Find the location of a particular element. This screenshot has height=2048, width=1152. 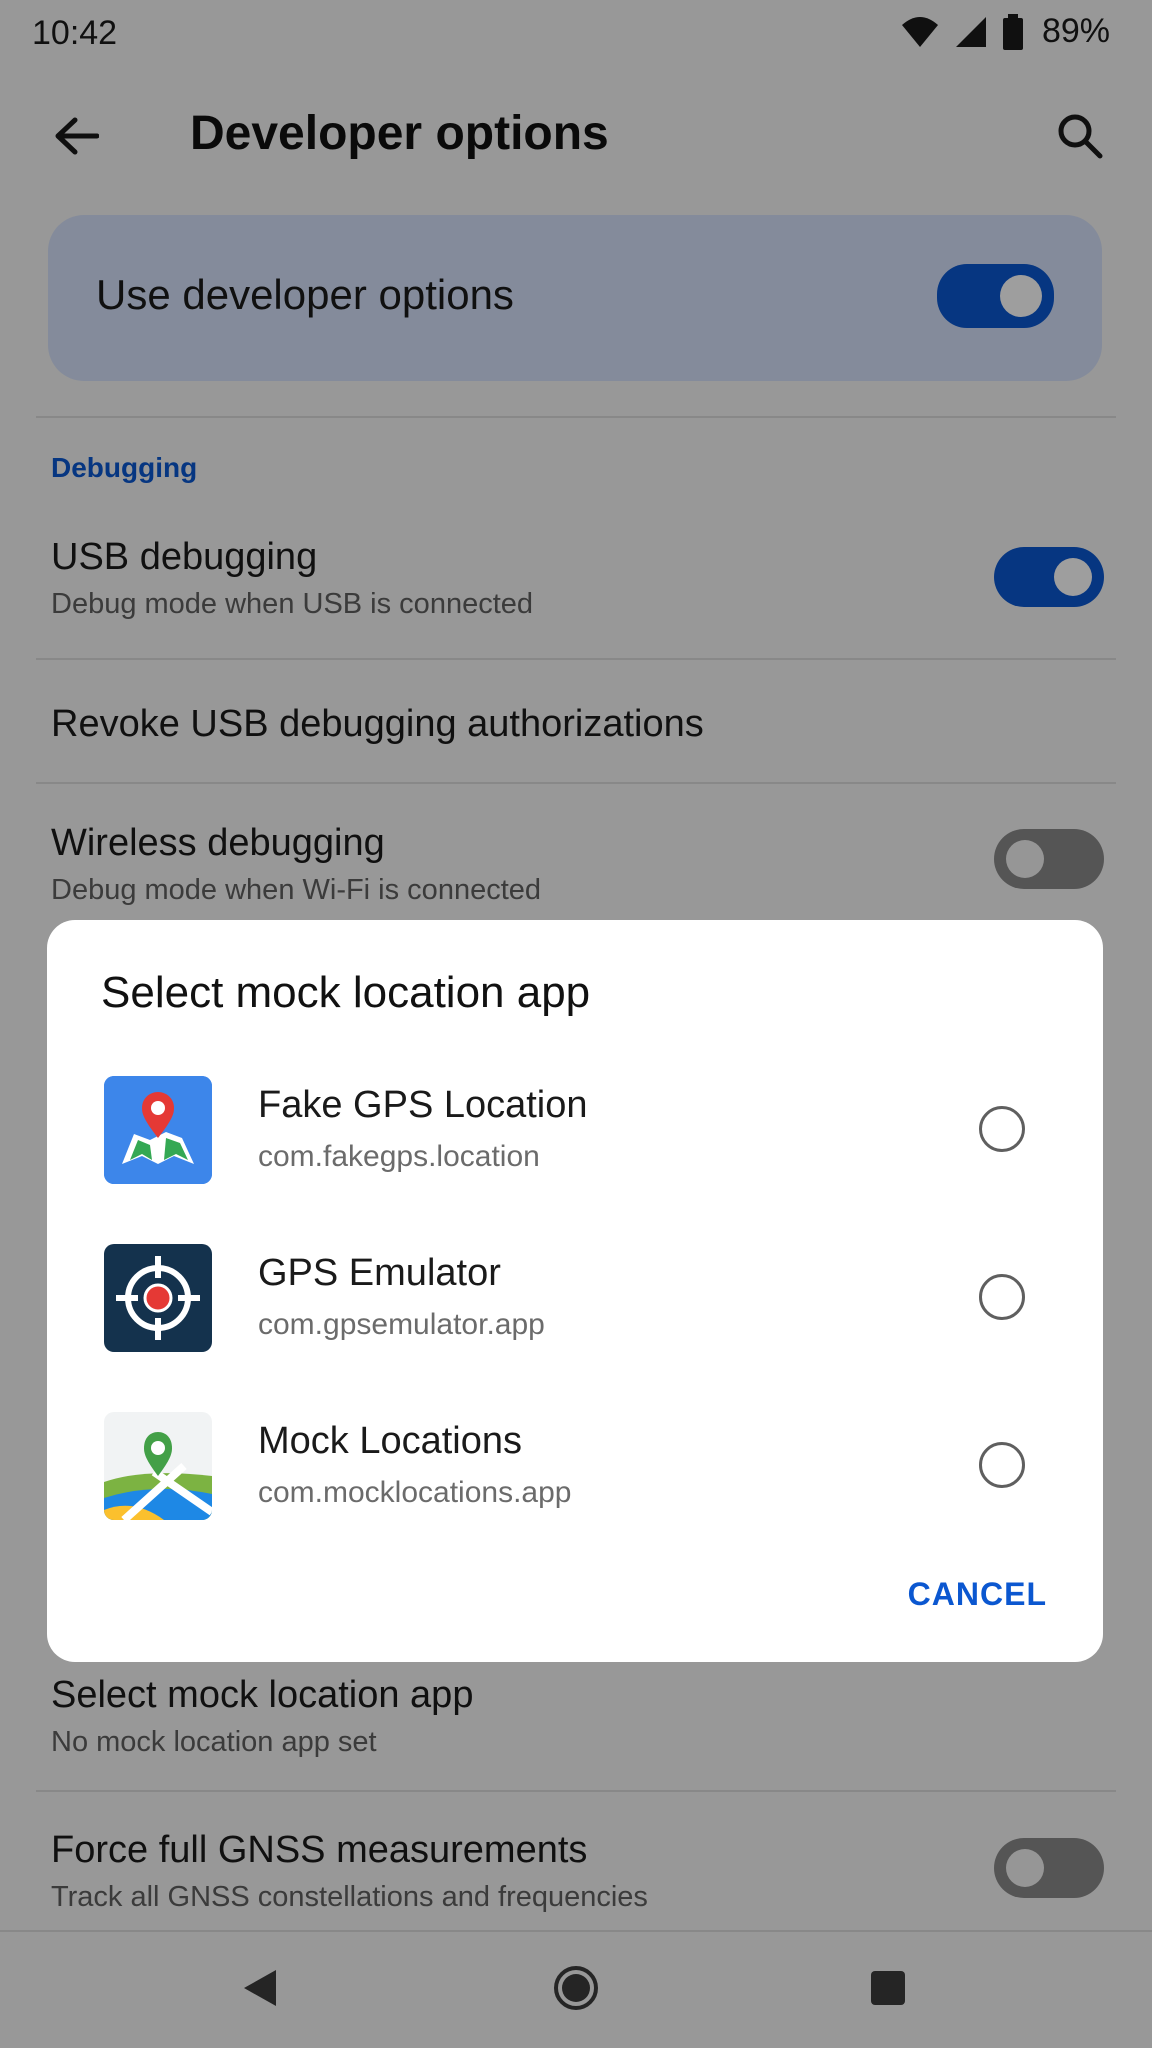

map-location-icon is located at coordinates (158, 1466).